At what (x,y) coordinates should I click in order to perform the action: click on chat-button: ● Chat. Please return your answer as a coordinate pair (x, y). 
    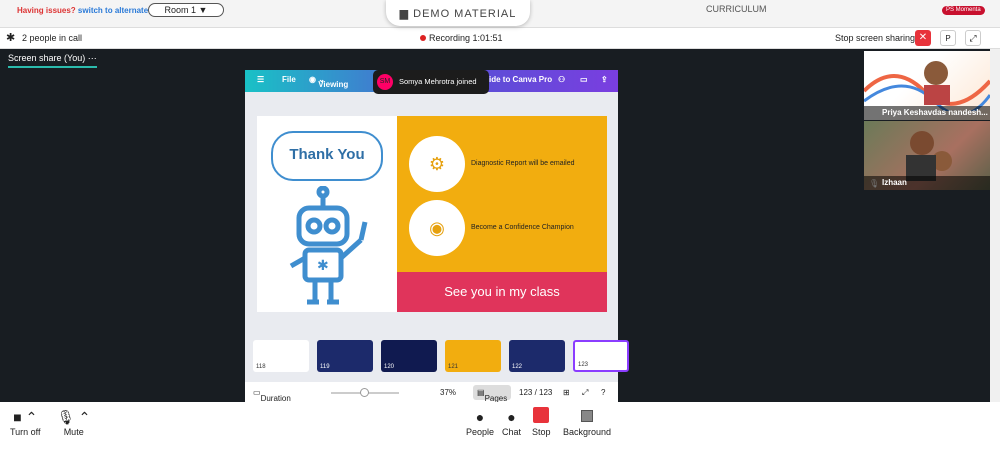
    Looking at the image, I should click on (511, 422).